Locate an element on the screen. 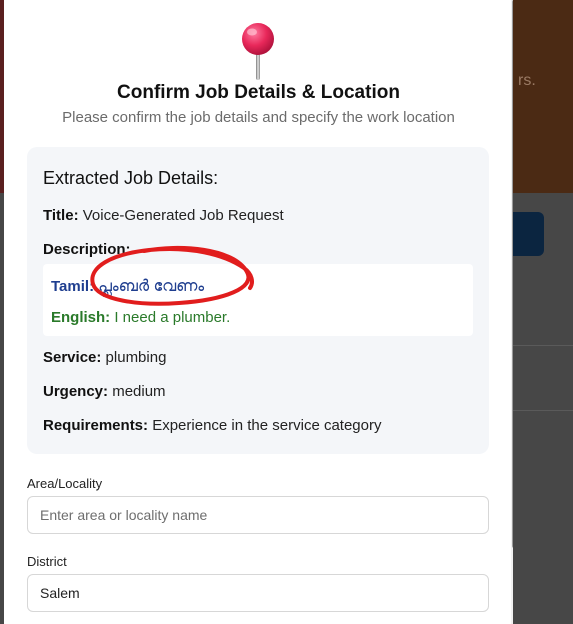 This screenshot has height=624, width=573. modal-title: Confirm Job Details & Location is located at coordinates (258, 92).